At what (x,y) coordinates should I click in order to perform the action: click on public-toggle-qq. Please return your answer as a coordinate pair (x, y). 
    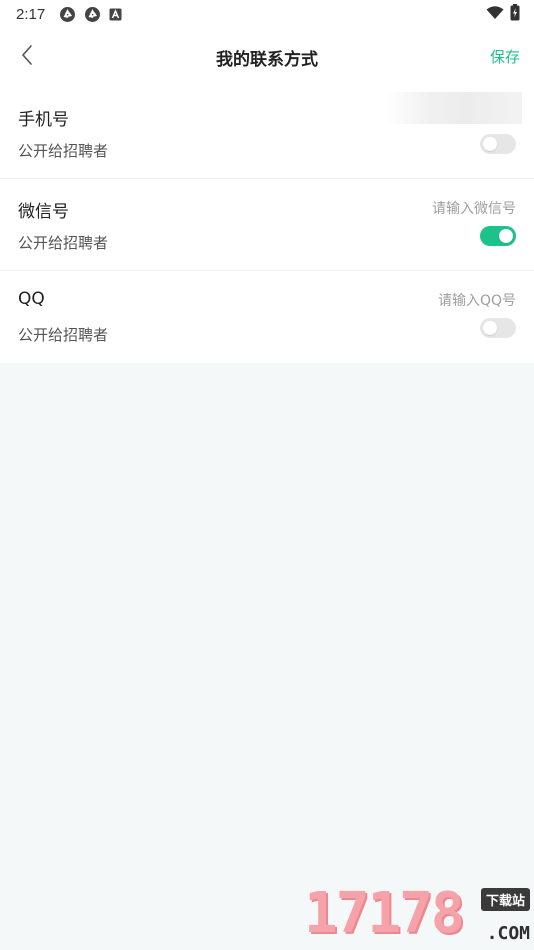
    Looking at the image, I should click on (498, 328).